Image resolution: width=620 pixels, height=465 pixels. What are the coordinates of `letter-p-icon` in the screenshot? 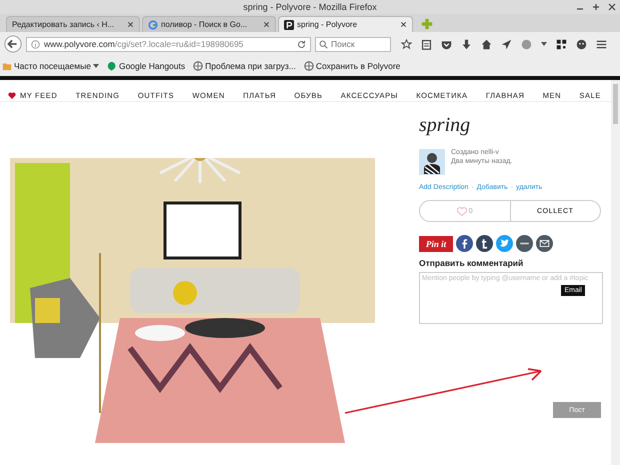 It's located at (289, 25).